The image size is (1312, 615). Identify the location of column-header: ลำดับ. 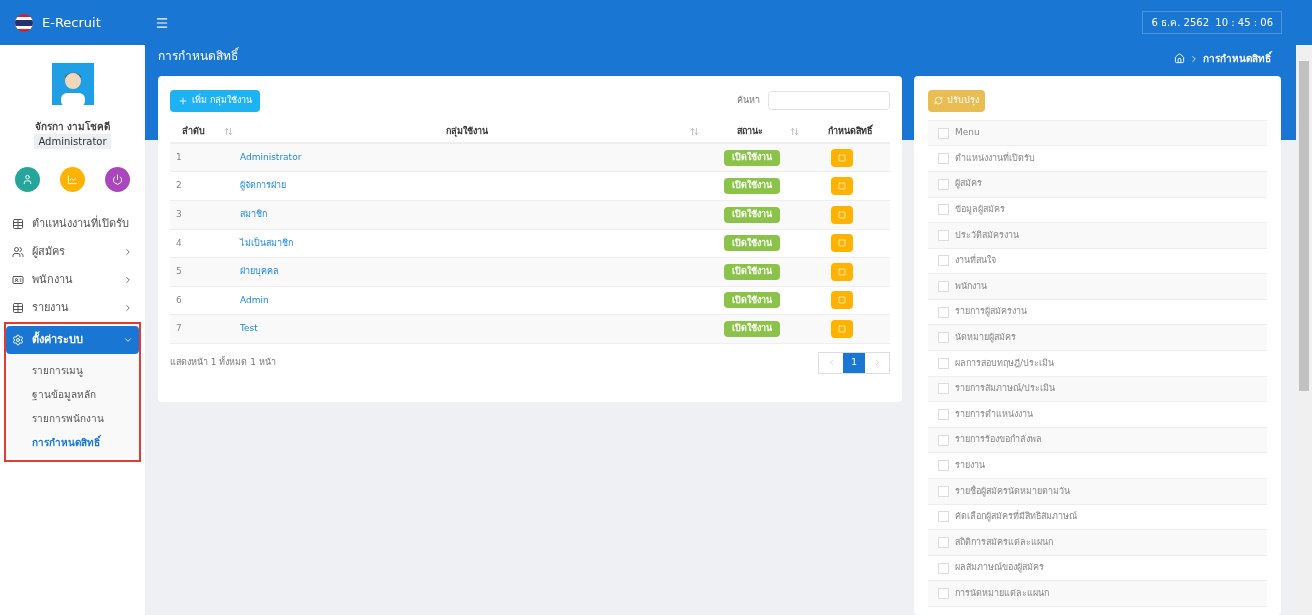
(197, 131).